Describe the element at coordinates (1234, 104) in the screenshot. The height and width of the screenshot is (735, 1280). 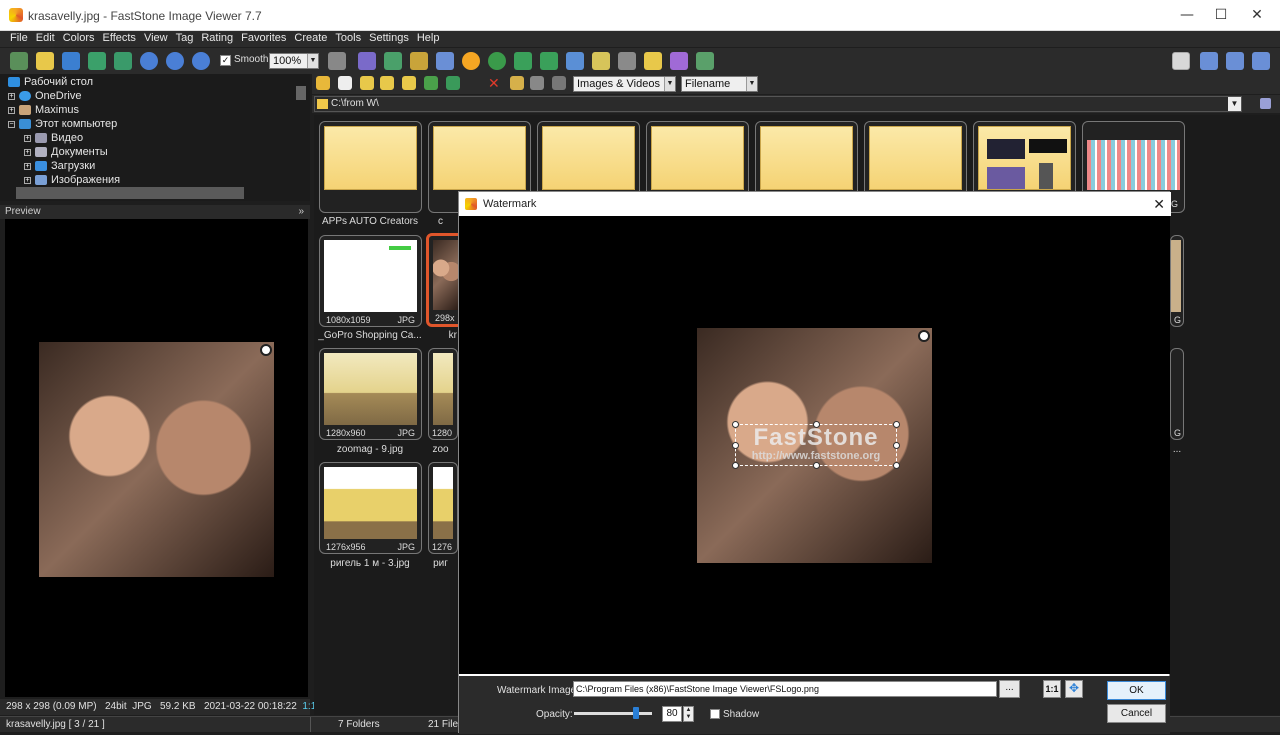
I see `chevron-down-icon: ▼` at that location.